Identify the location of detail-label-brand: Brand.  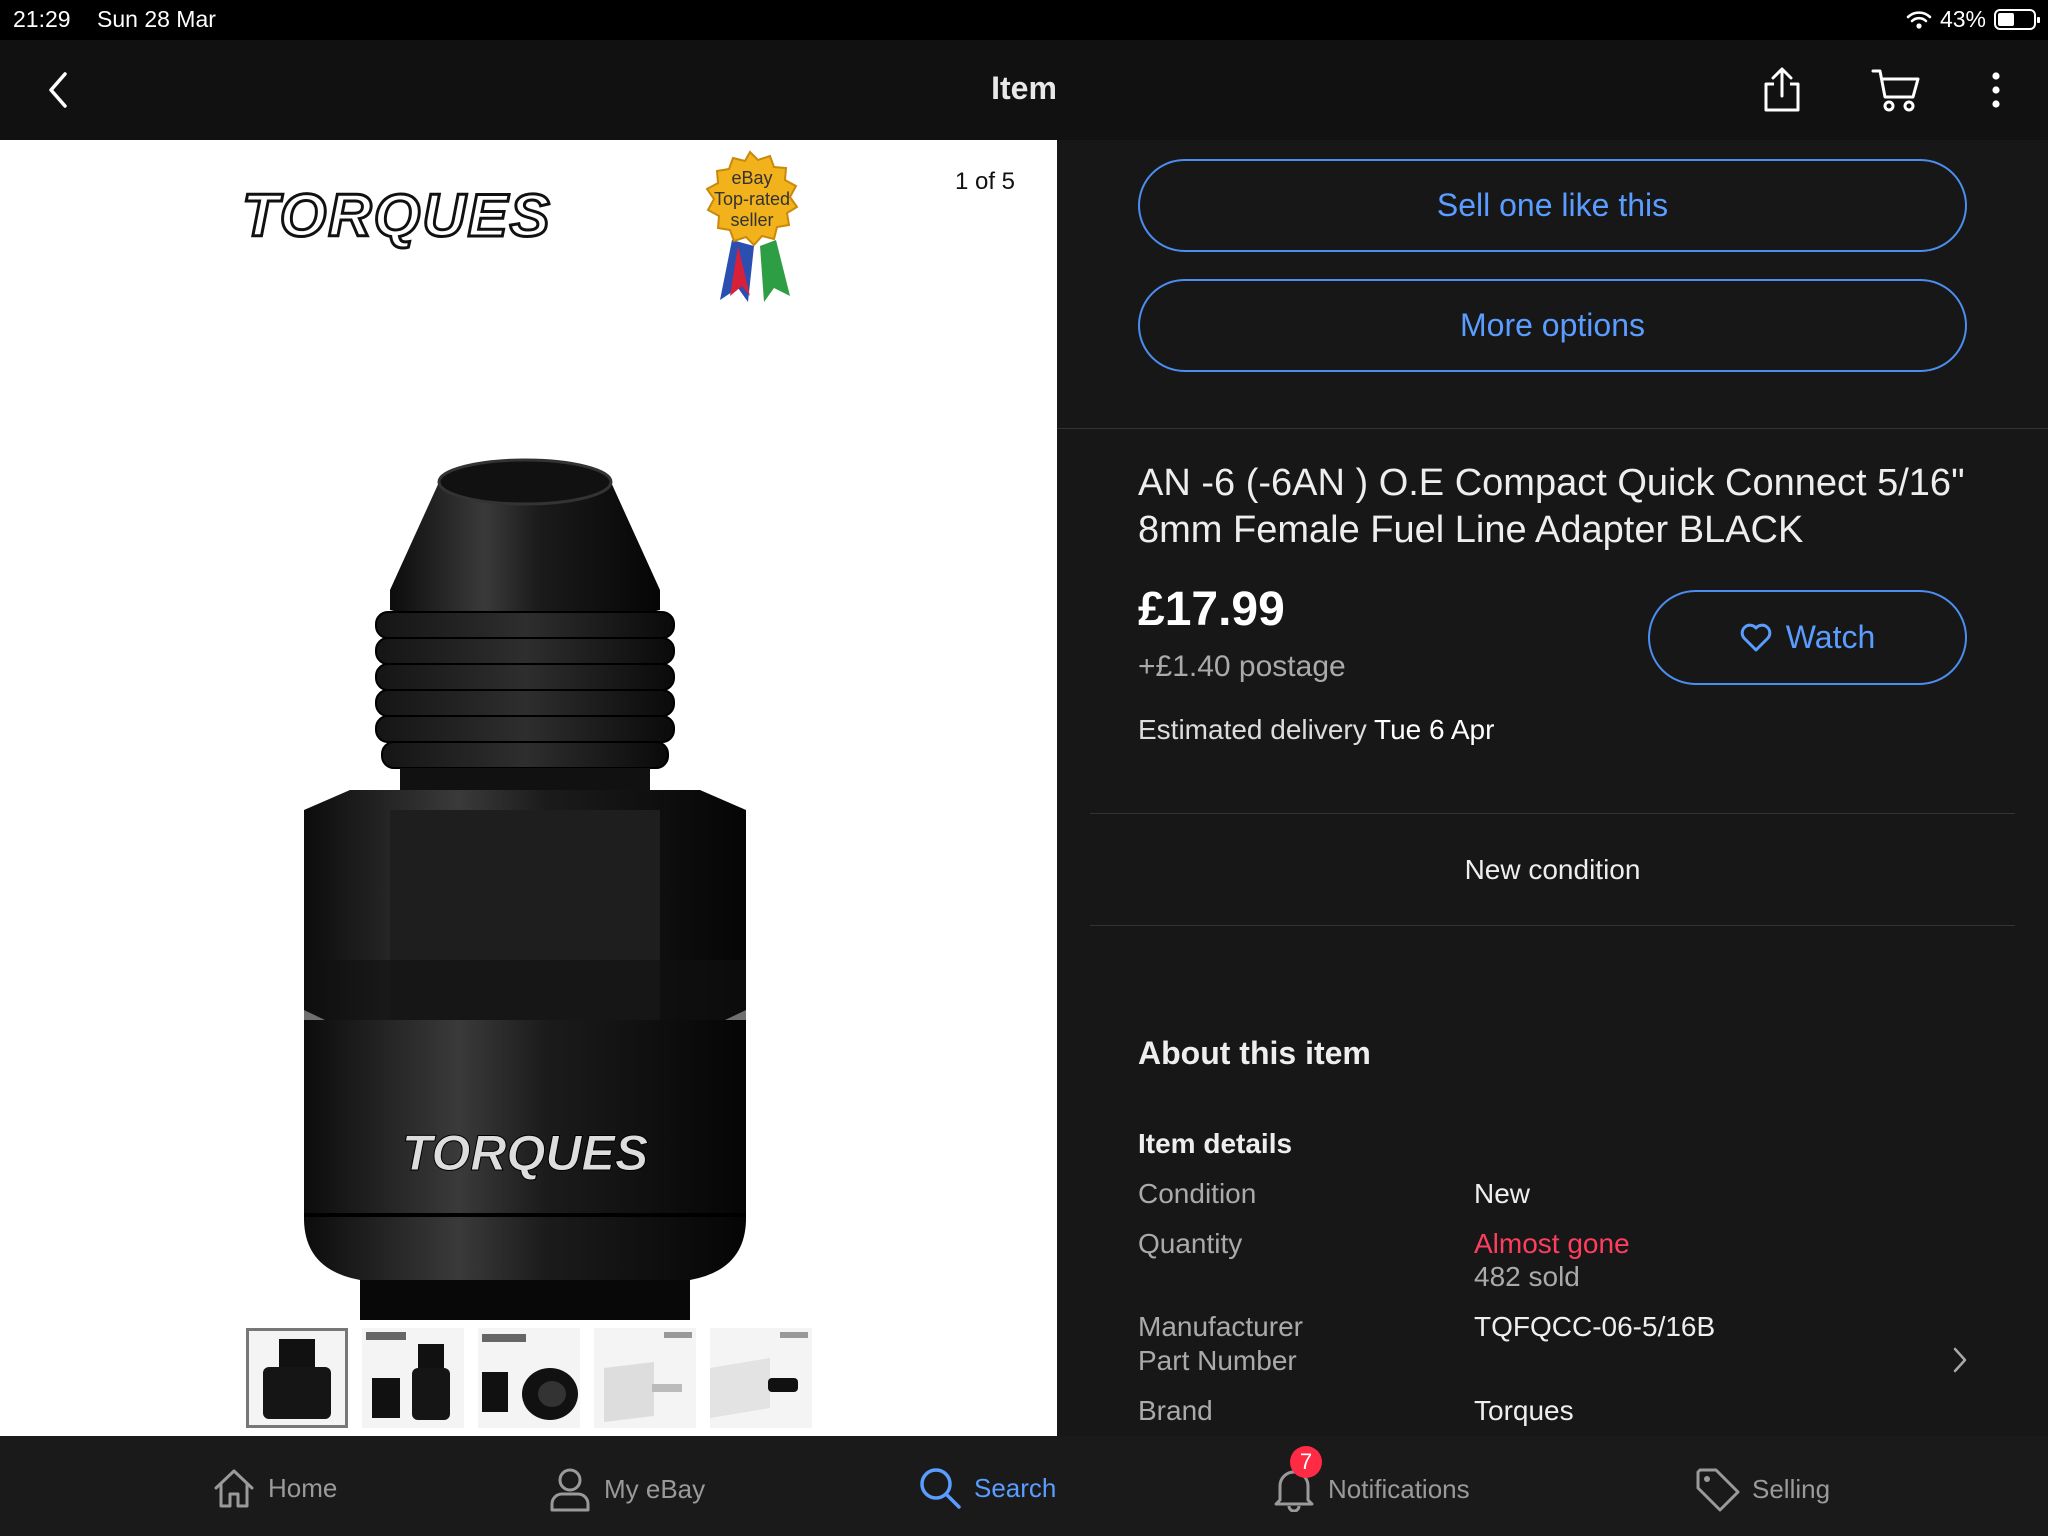
(1175, 1410).